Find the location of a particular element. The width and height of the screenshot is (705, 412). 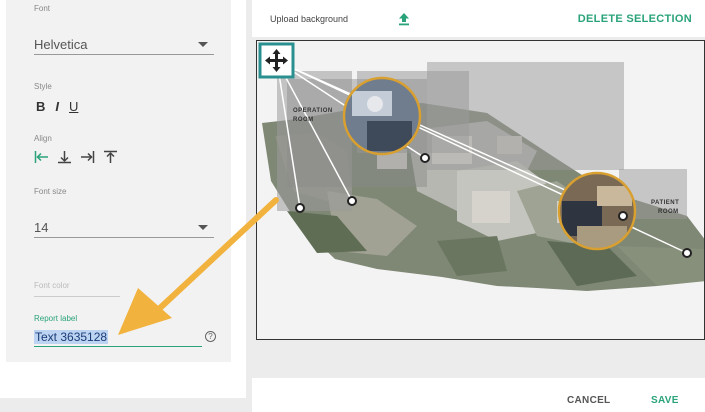

delete-selection-button: DELETE SELECTION is located at coordinates (635, 19).